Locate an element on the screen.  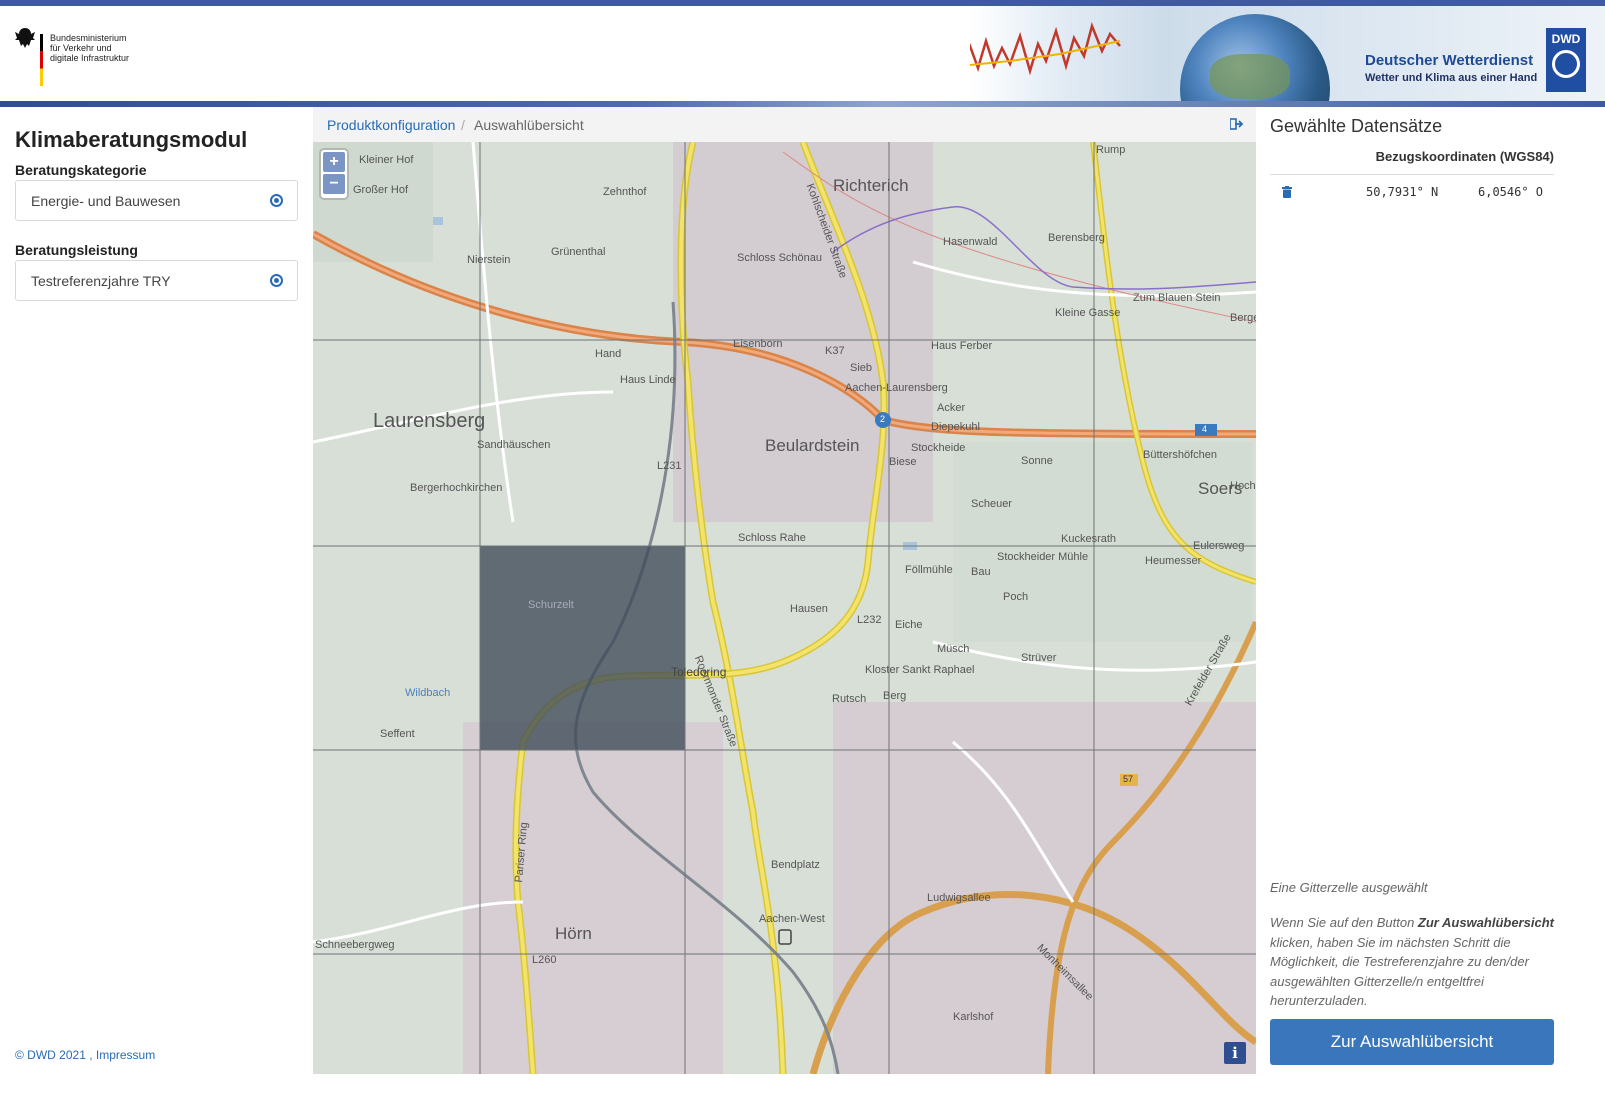
ministry-line-2: für Verkehr und is located at coordinates (81, 48).